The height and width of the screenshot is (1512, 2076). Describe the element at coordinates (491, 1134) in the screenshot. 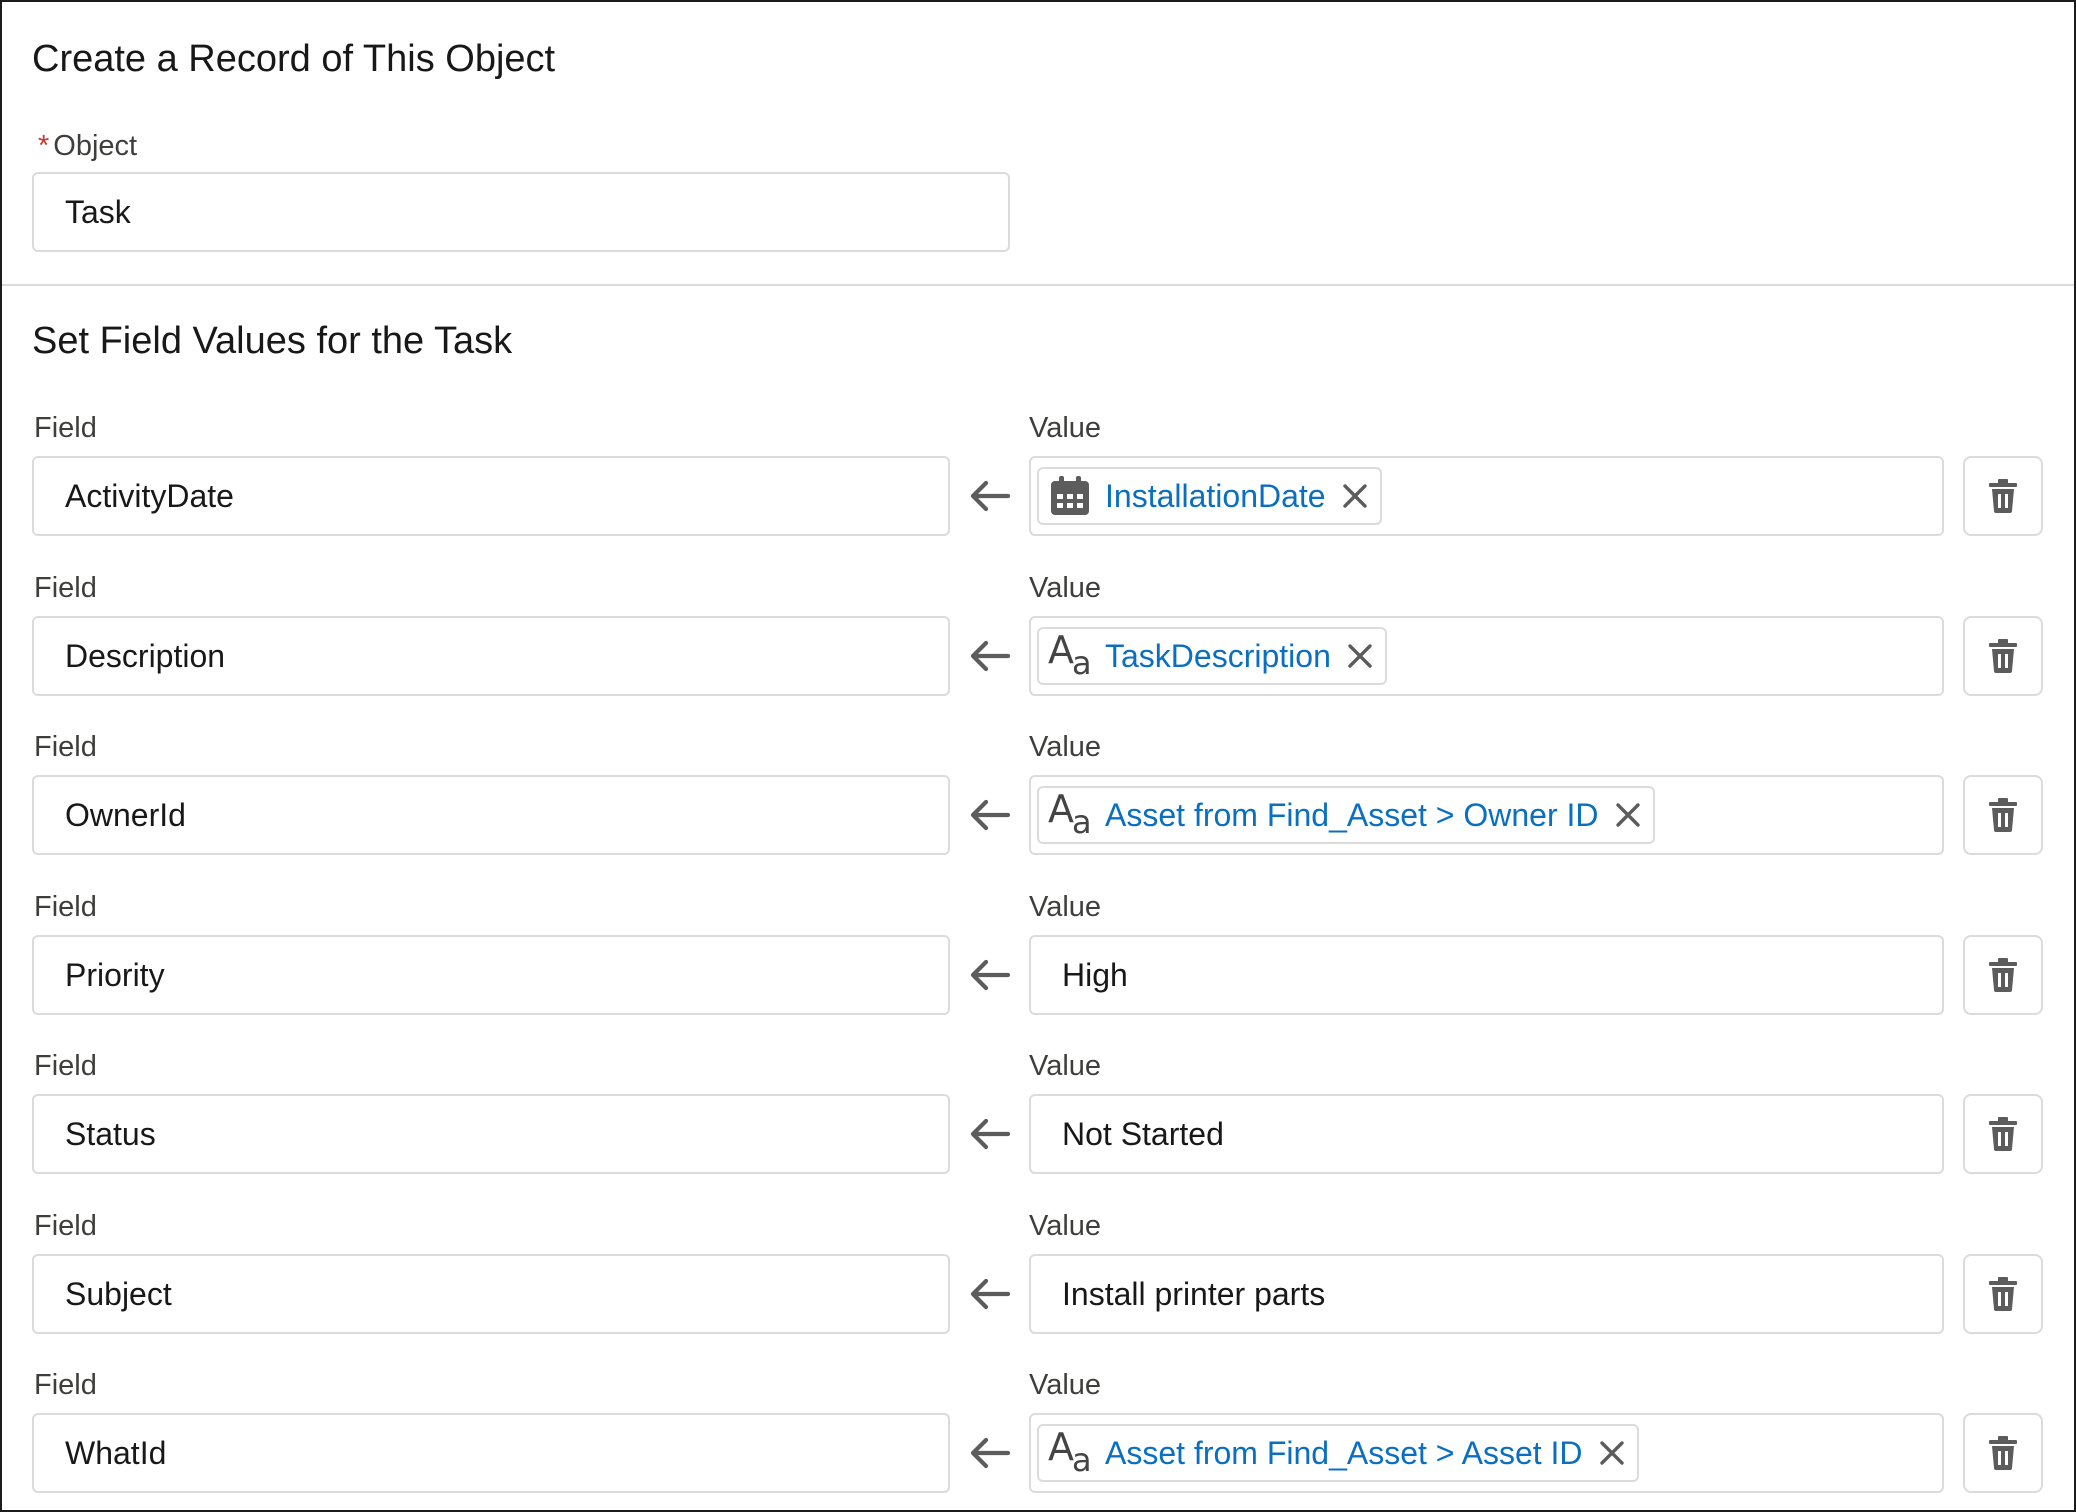

I see `field-input: Status` at that location.